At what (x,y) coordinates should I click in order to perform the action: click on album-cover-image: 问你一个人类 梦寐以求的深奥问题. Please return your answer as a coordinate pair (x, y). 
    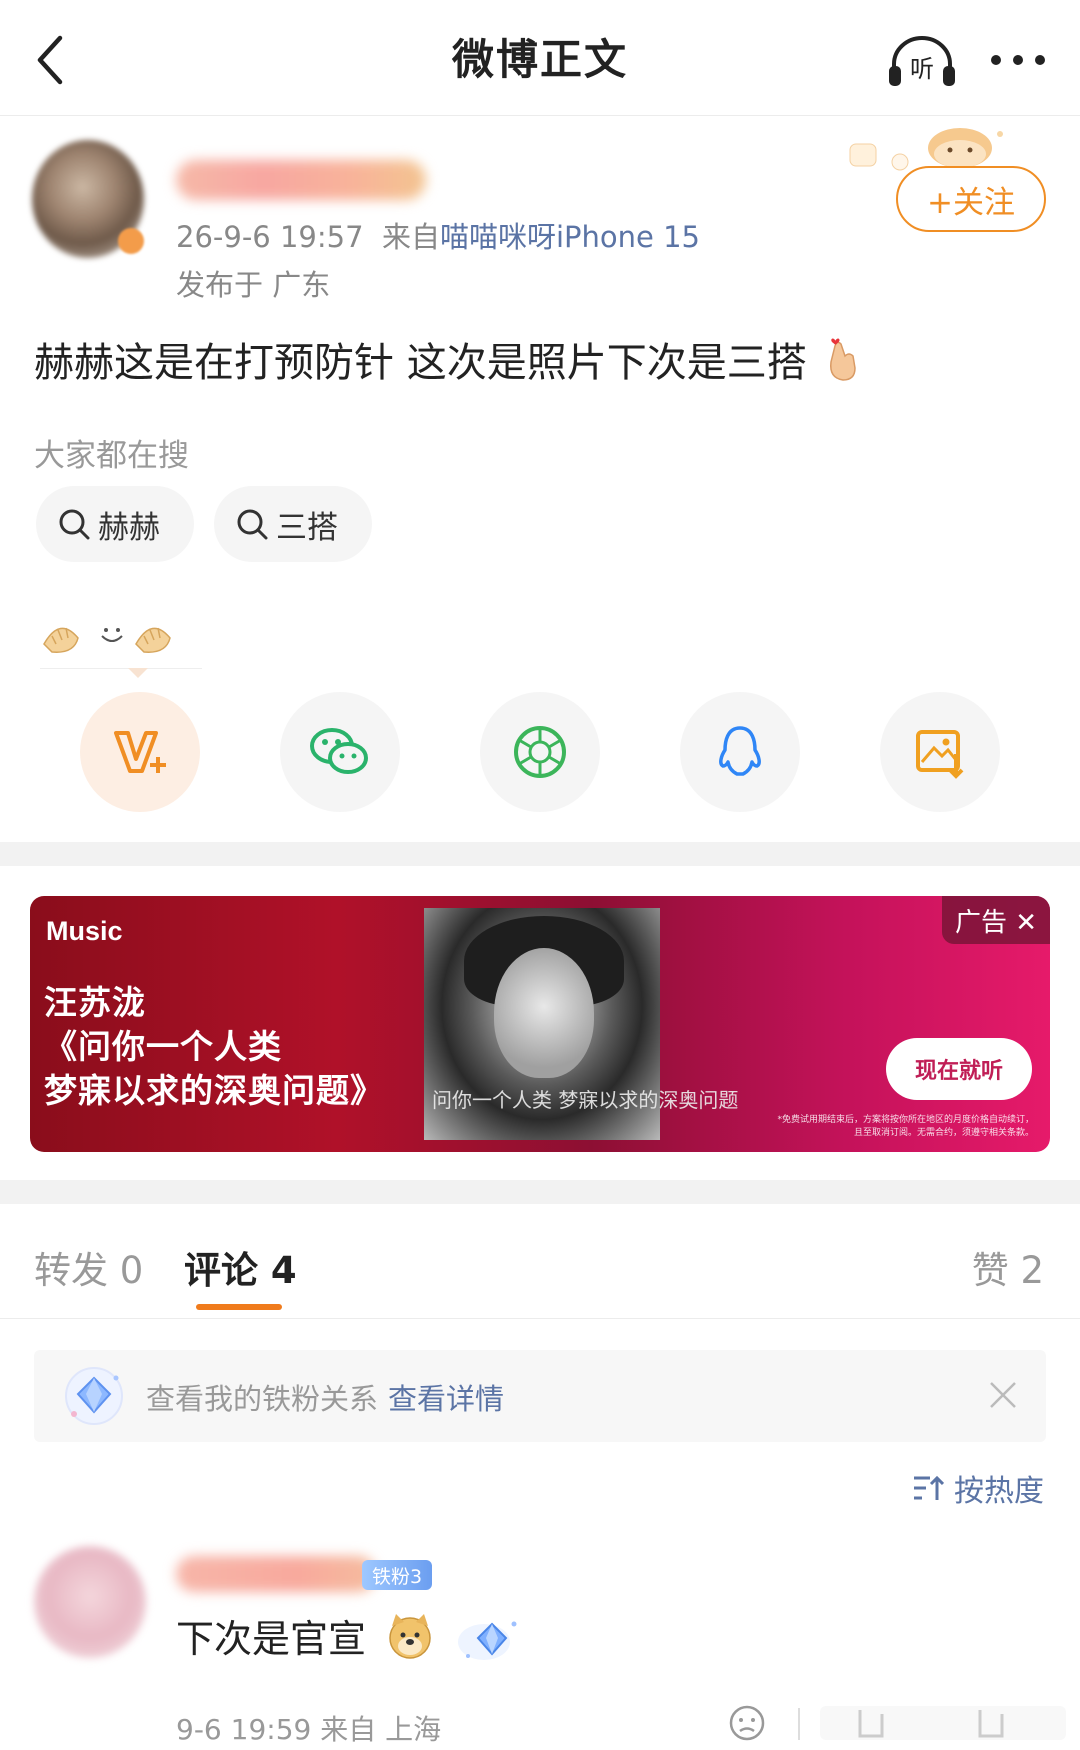
    Looking at the image, I should click on (581, 1024).